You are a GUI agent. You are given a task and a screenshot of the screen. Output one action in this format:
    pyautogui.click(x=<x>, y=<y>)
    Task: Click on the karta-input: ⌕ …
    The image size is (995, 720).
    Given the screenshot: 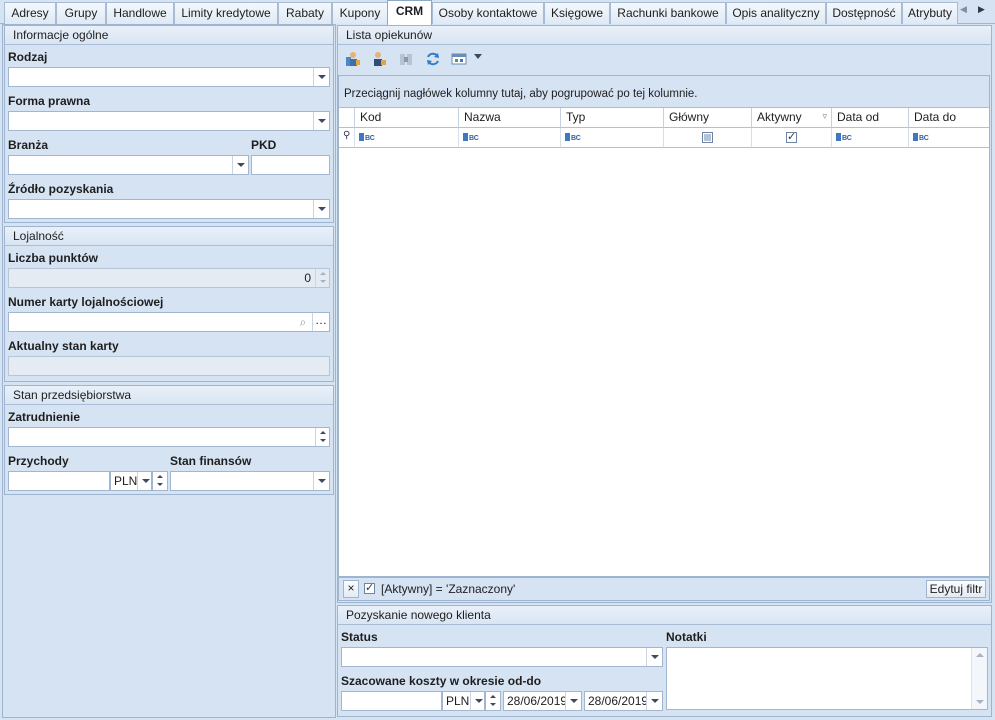 What is the action you would take?
    pyautogui.click(x=169, y=322)
    